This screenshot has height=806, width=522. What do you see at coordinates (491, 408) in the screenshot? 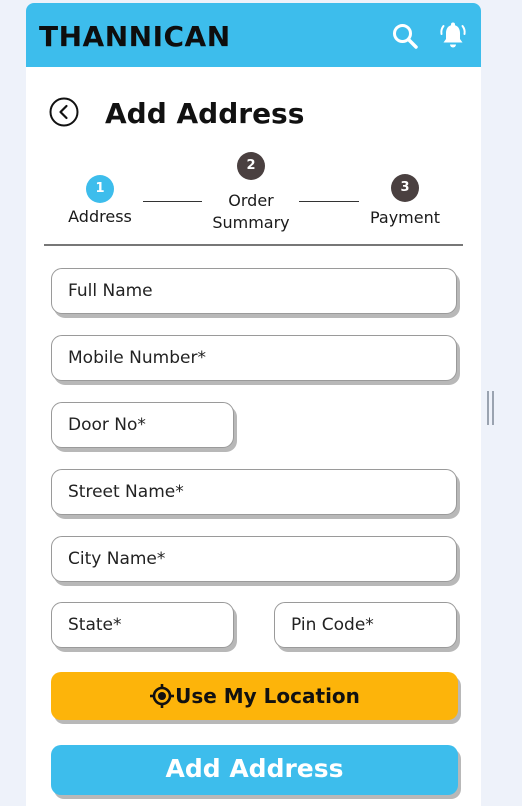
I see `scrollbar-handle` at bounding box center [491, 408].